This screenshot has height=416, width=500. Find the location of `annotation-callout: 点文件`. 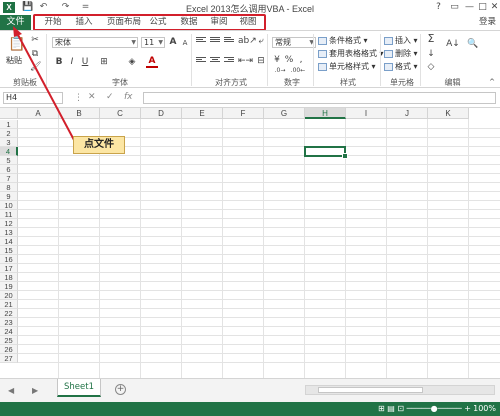

annotation-callout: 点文件 is located at coordinates (99, 145).